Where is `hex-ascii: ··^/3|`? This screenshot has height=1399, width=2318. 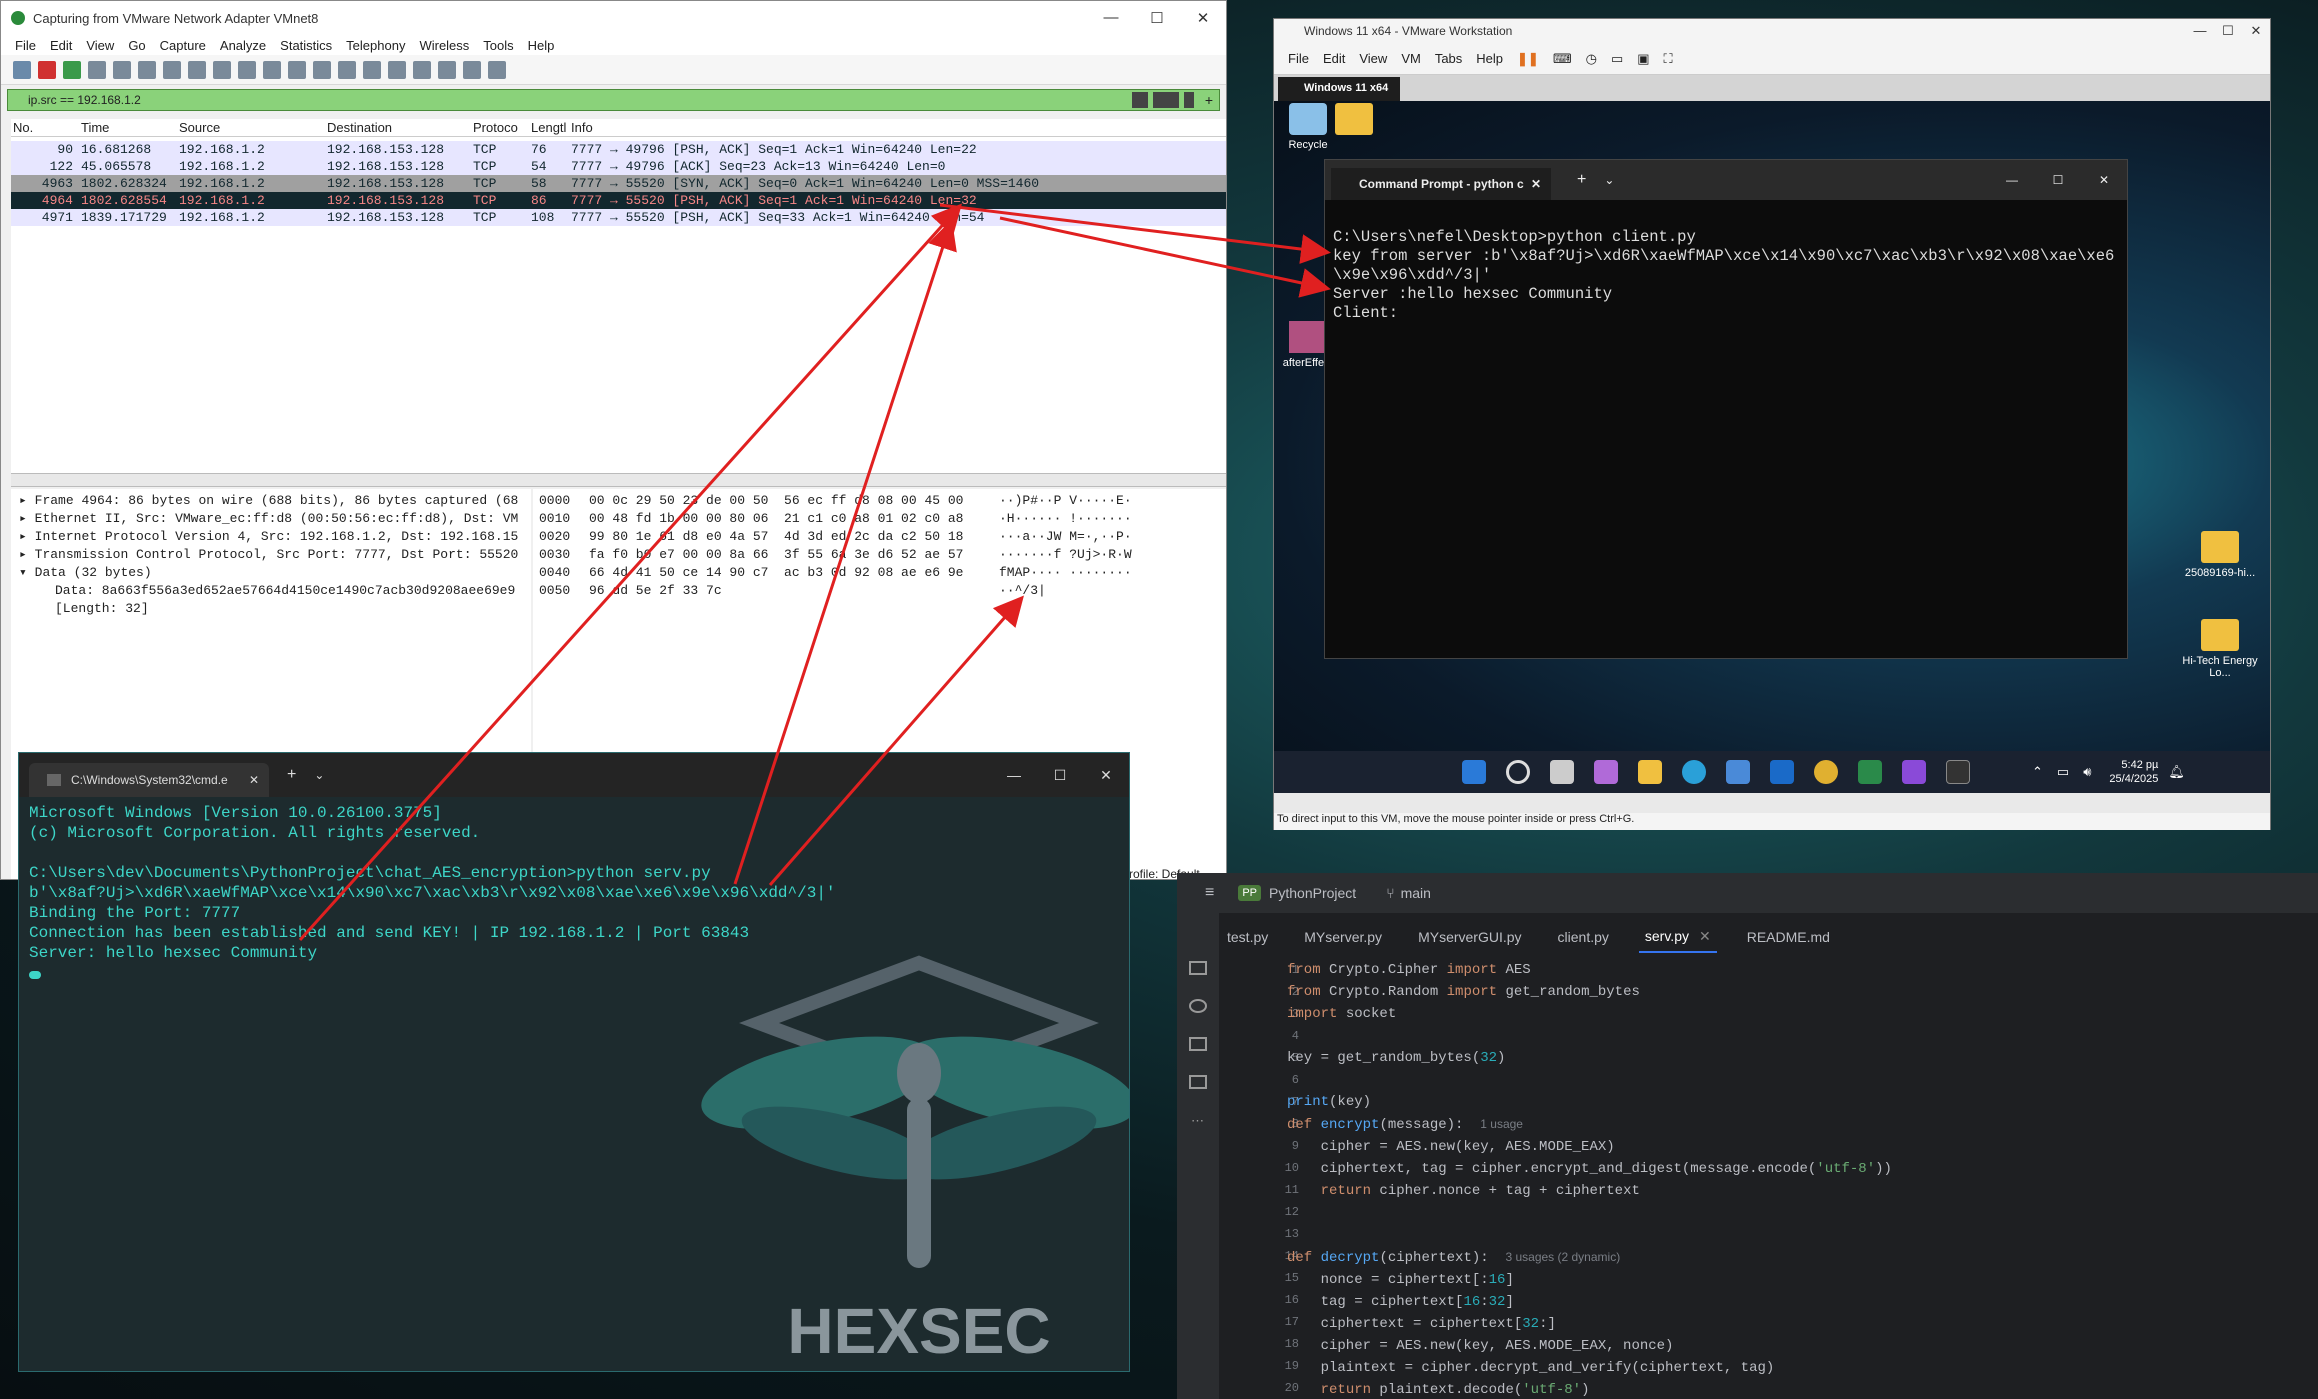
hex-ascii: ··^/3| is located at coordinates (1022, 590).